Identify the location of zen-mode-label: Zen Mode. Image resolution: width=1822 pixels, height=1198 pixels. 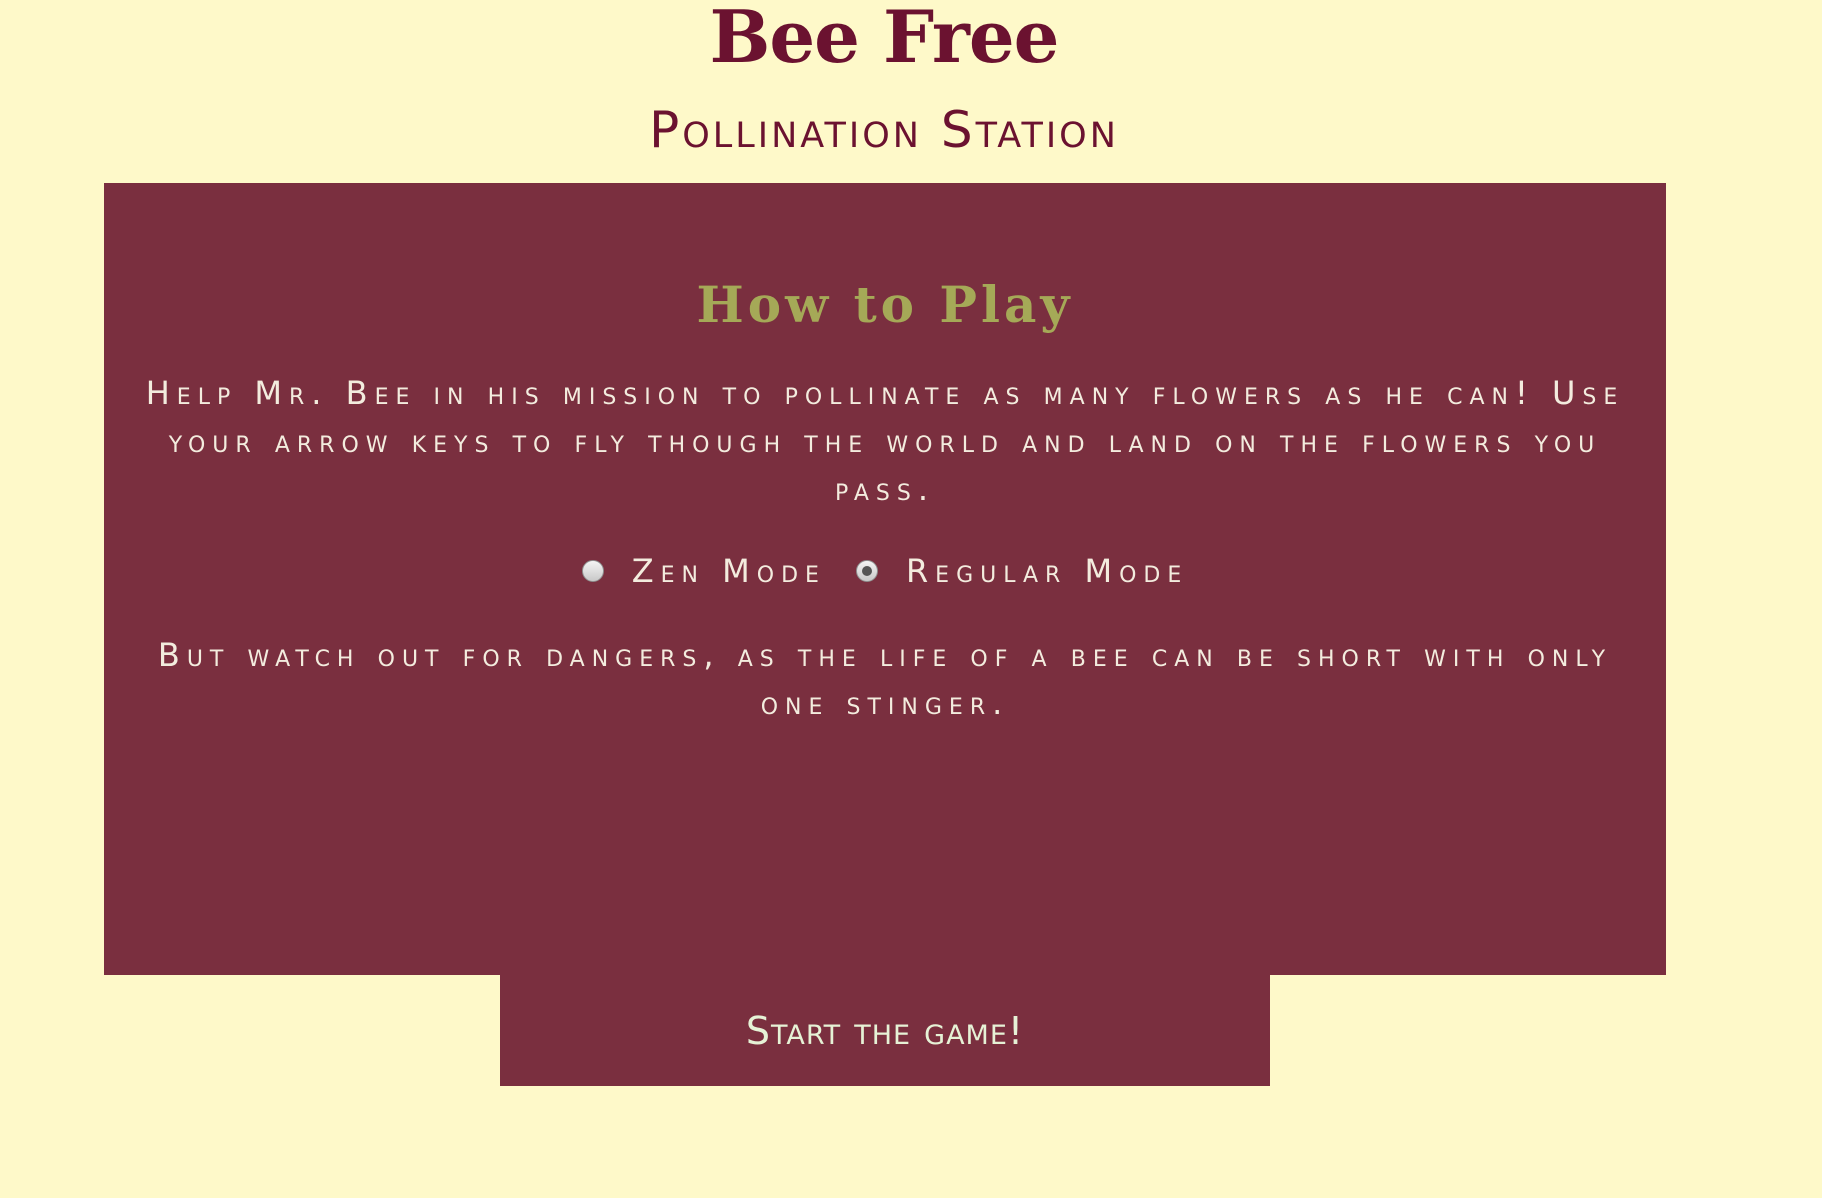
(729, 571).